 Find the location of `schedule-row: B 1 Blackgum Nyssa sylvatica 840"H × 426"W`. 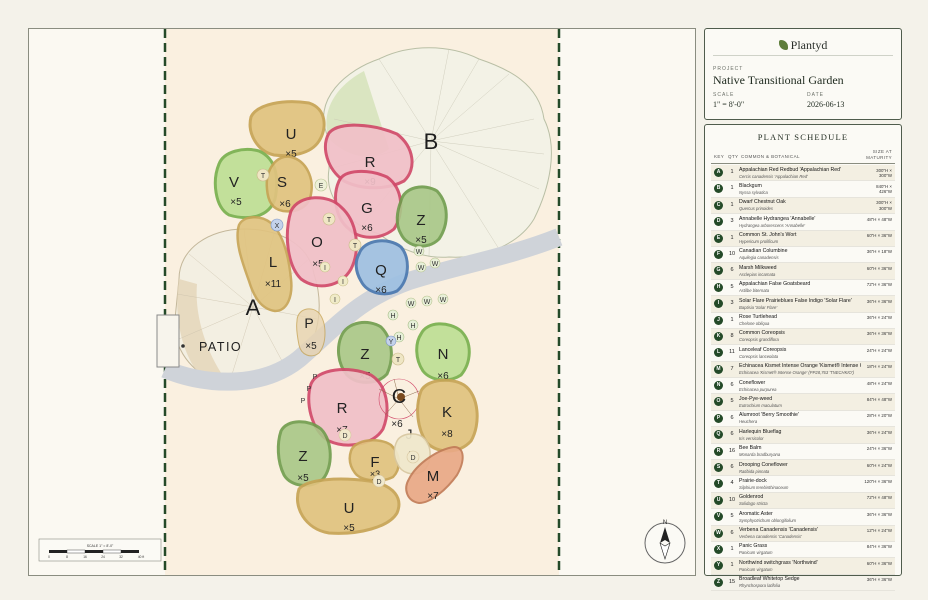

schedule-row: B 1 Blackgum Nyssa sylvatica 840"H × 426"W is located at coordinates (803, 189).